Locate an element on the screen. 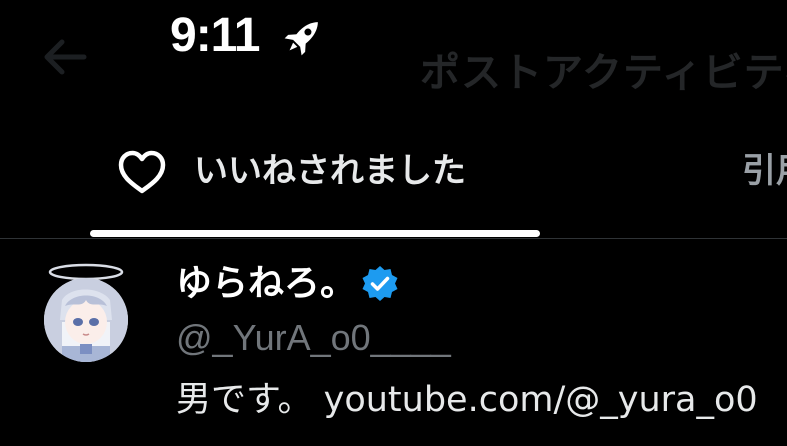 The height and width of the screenshot is (446, 787). tab-active-indicator is located at coordinates (315, 233).